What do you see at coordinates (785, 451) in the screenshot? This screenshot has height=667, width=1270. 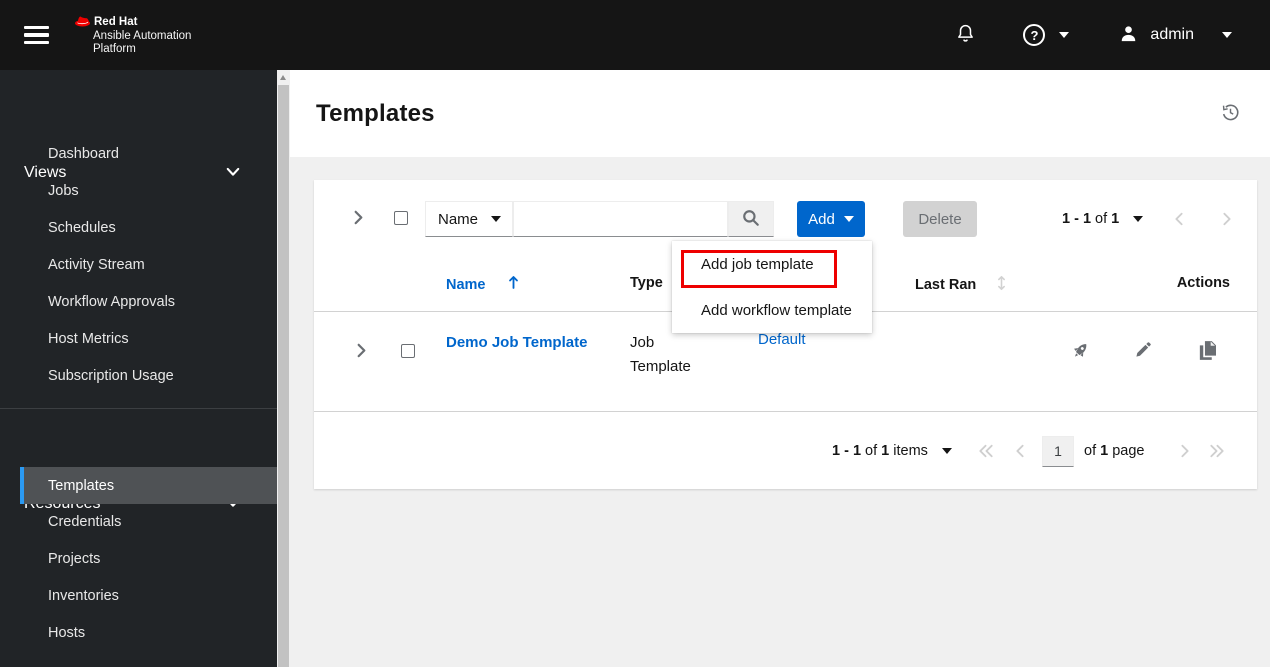 I see `footer-pagination: 1 - 1 of 1 items of 1 page` at bounding box center [785, 451].